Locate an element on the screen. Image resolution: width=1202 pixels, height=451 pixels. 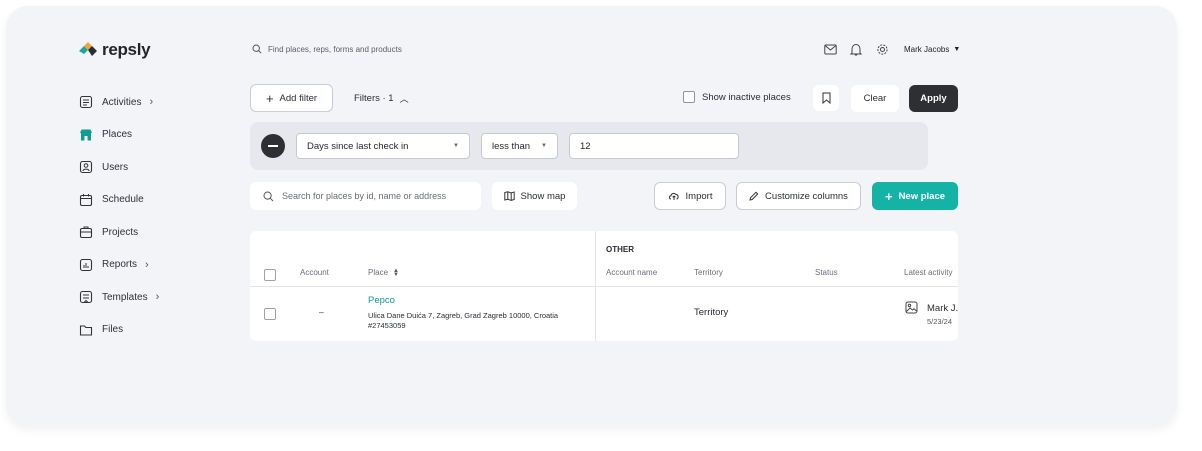
store-icon is located at coordinates (86, 135).